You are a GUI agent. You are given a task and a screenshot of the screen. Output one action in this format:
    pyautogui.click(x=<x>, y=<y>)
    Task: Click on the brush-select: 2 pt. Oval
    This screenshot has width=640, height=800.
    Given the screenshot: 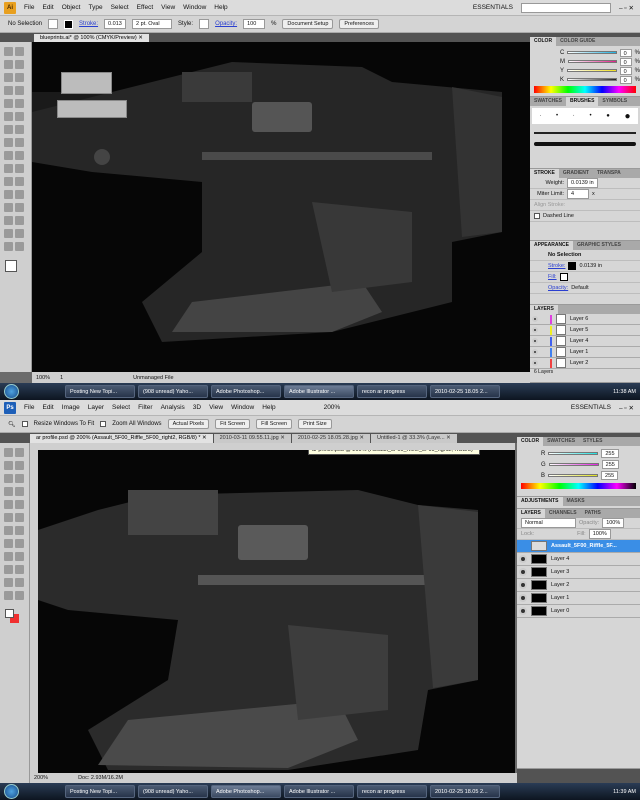 What is the action you would take?
    pyautogui.click(x=152, y=24)
    